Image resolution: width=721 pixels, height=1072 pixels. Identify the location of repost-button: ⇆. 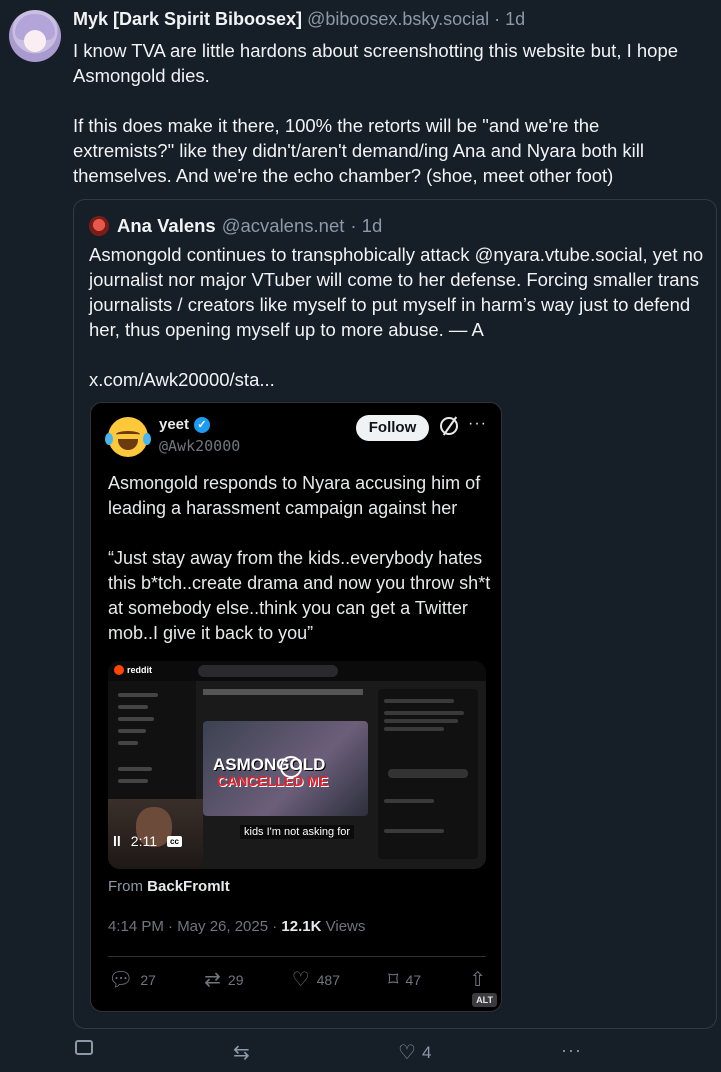
(241, 1052).